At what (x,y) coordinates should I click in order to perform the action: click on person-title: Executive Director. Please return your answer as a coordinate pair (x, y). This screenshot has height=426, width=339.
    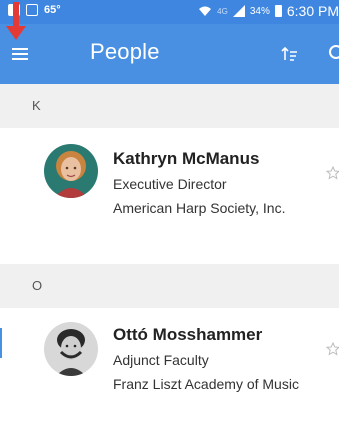
    Looking at the image, I should click on (170, 184).